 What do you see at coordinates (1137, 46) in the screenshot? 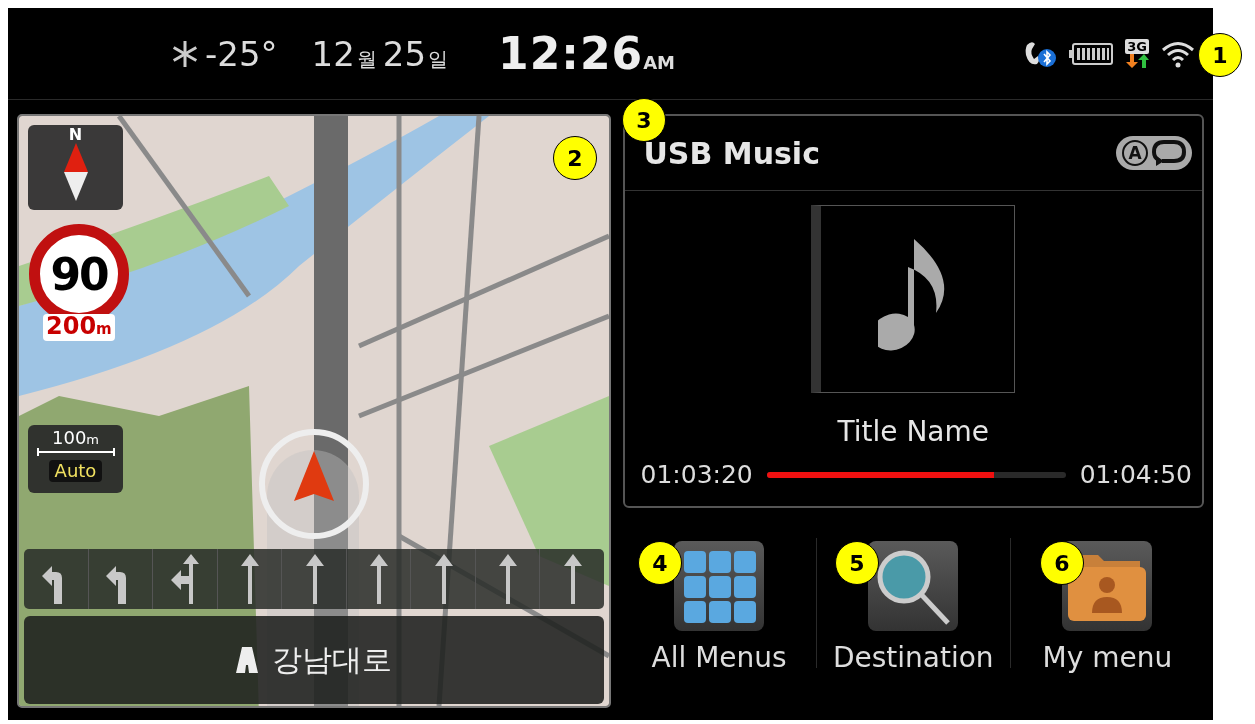
I see `network-type: 3G` at bounding box center [1137, 46].